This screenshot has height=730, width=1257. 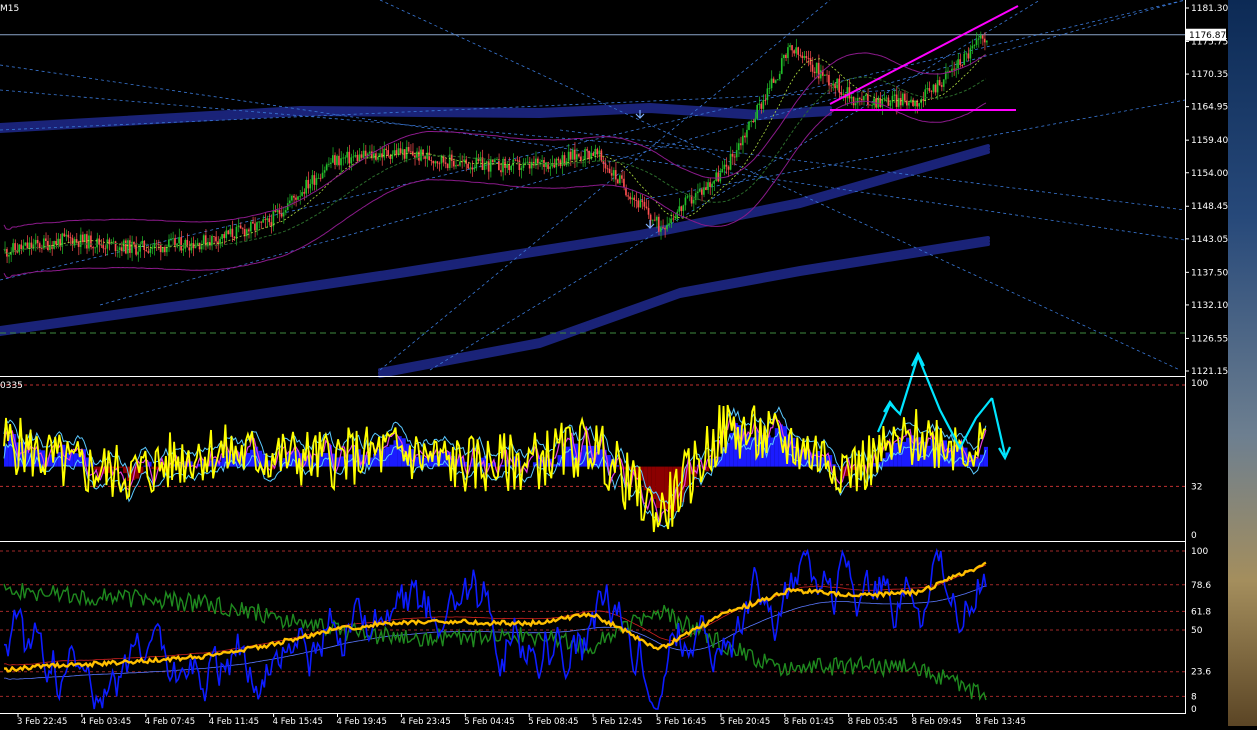 What do you see at coordinates (1201, 612) in the screenshot?
I see `ind-tick-label: 61.8` at bounding box center [1201, 612].